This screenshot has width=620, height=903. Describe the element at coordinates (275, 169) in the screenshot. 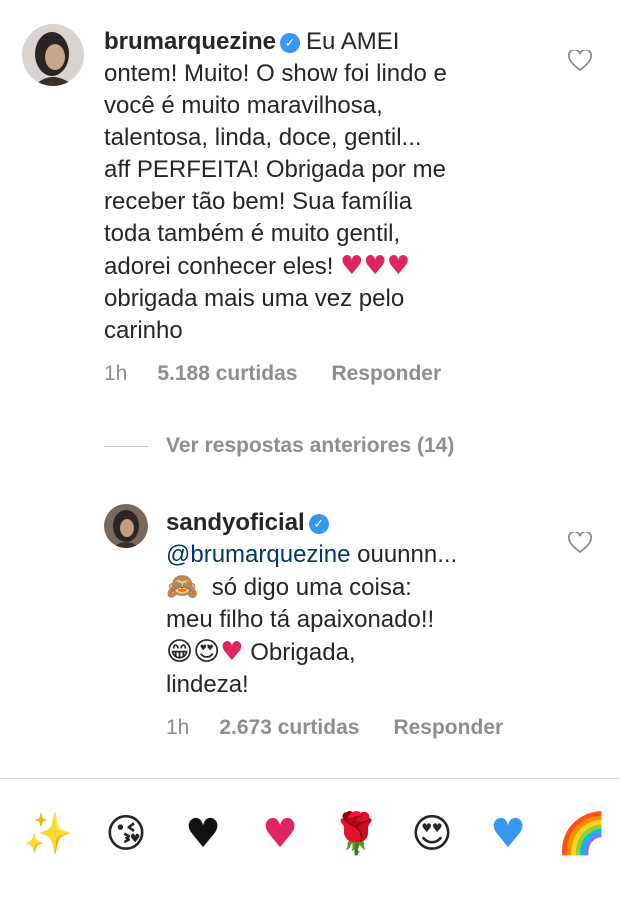

I see `comment-text-line: aff PERFEITA! Obrigada por me` at that location.